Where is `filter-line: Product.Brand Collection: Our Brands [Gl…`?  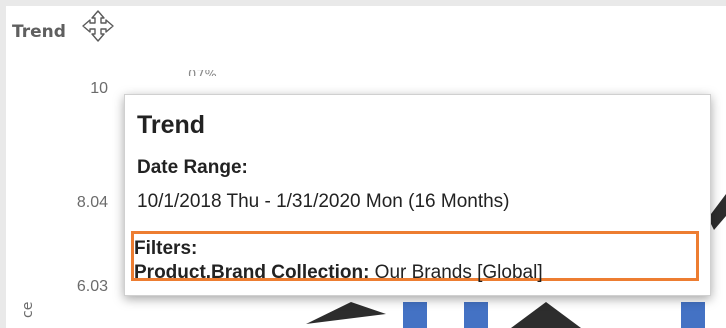 filter-line: Product.Brand Collection: Our Brands [Gl… is located at coordinates (338, 273).